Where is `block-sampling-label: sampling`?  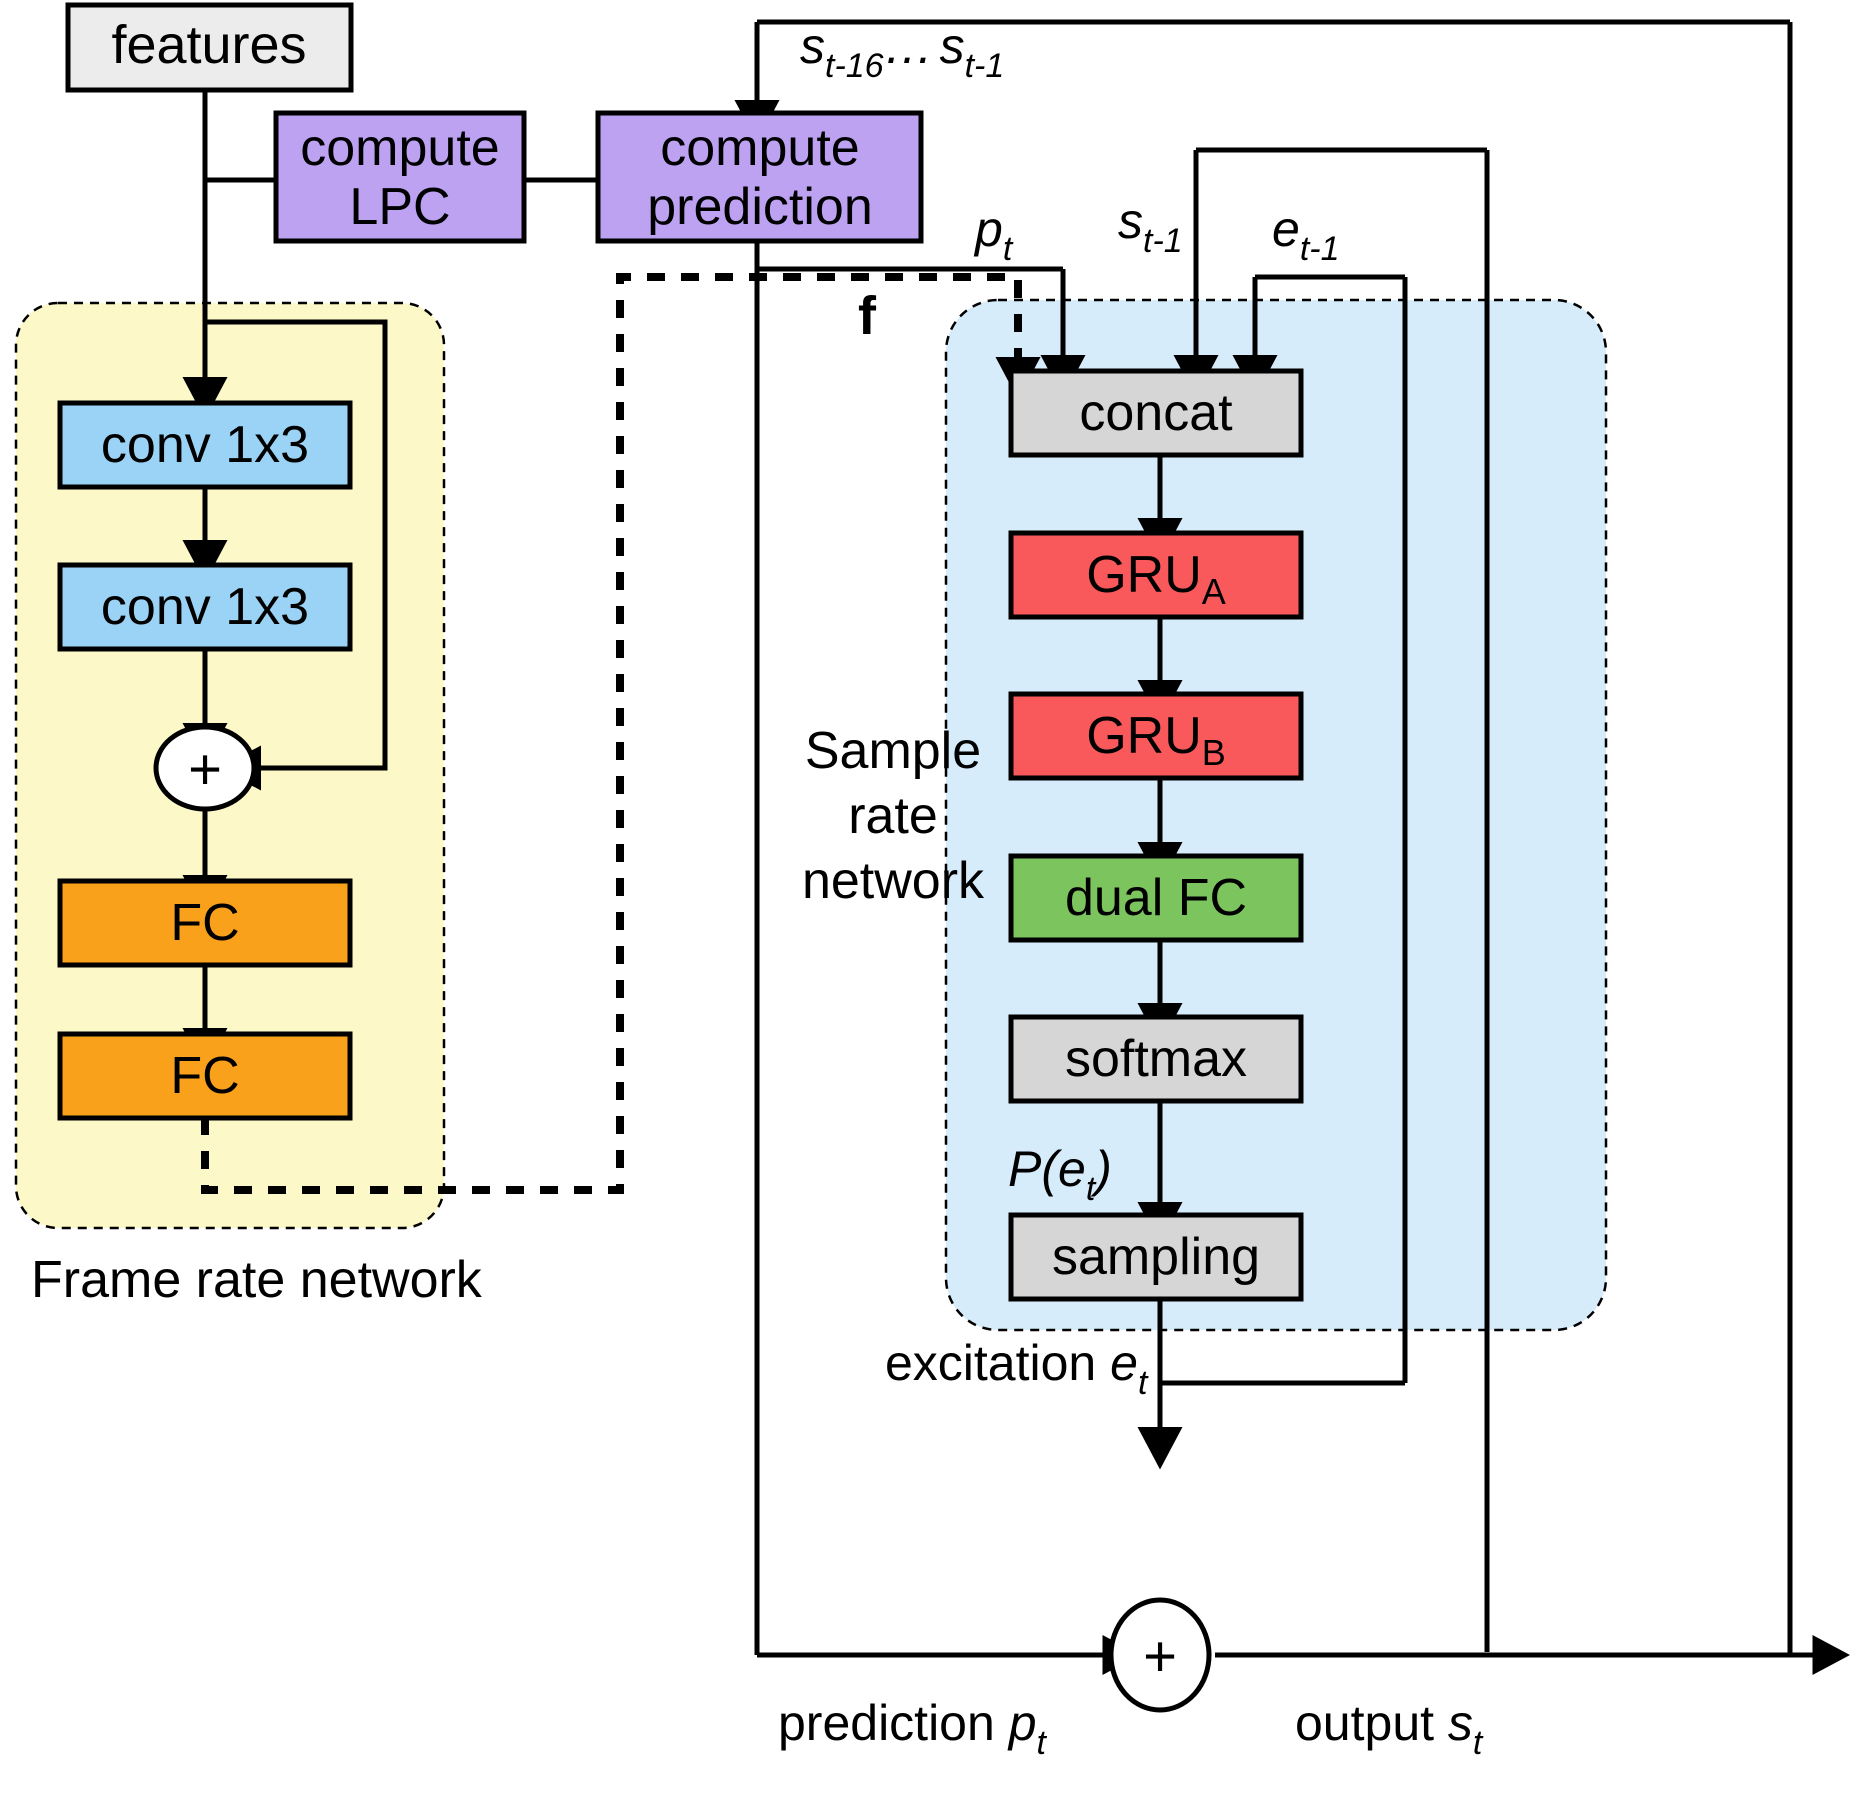 block-sampling-label: sampling is located at coordinates (1156, 1257).